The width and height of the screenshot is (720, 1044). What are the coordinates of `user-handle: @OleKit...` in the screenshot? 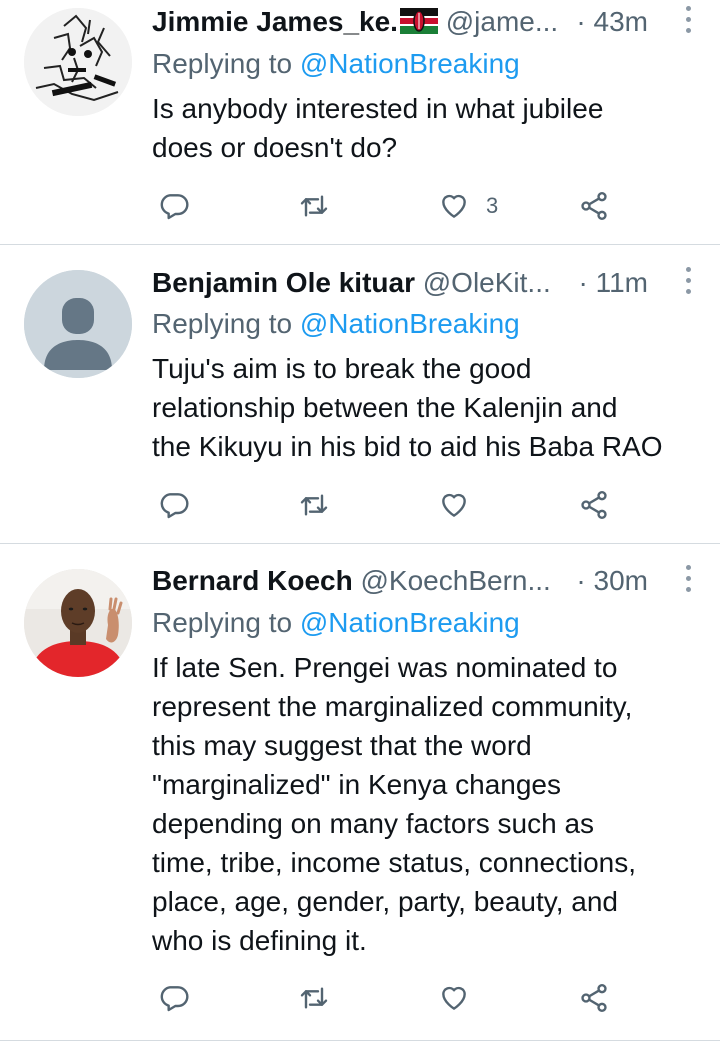 It's located at (487, 282).